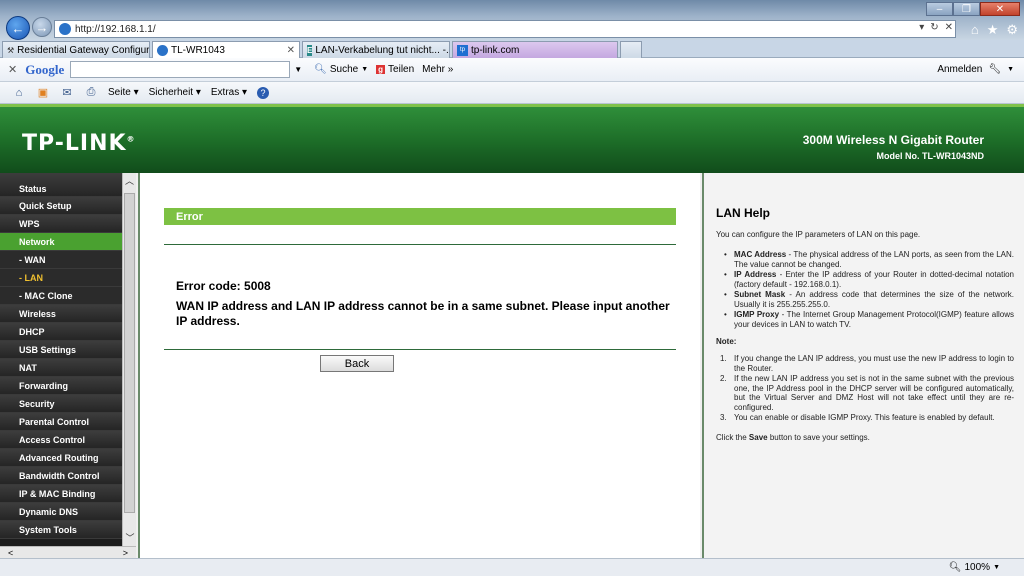  I want to click on scroll-down-icon: ﹀, so click(130, 537).